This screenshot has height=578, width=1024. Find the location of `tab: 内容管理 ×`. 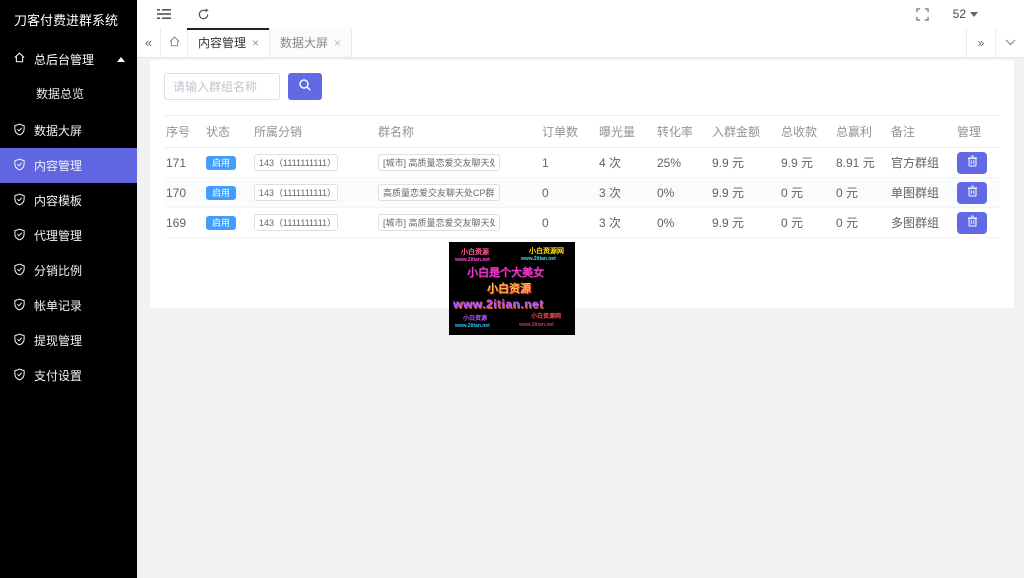

tab: 内容管理 × is located at coordinates (228, 42).